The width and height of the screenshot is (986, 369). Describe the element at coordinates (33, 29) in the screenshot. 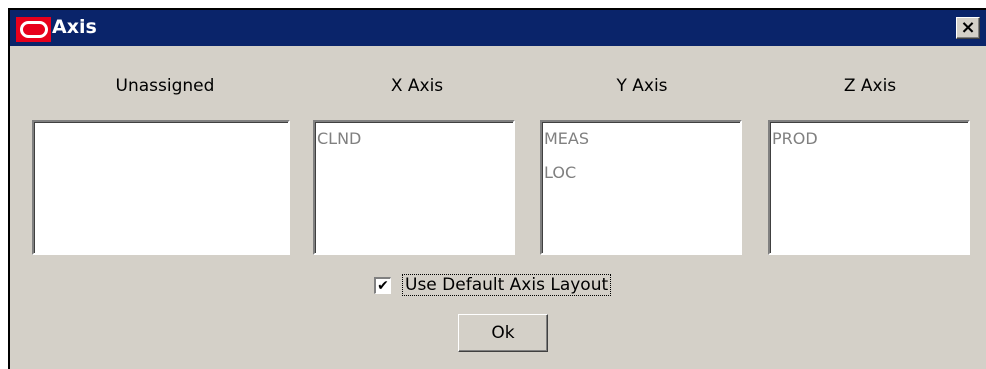

I see `oracle-logo-icon` at that location.